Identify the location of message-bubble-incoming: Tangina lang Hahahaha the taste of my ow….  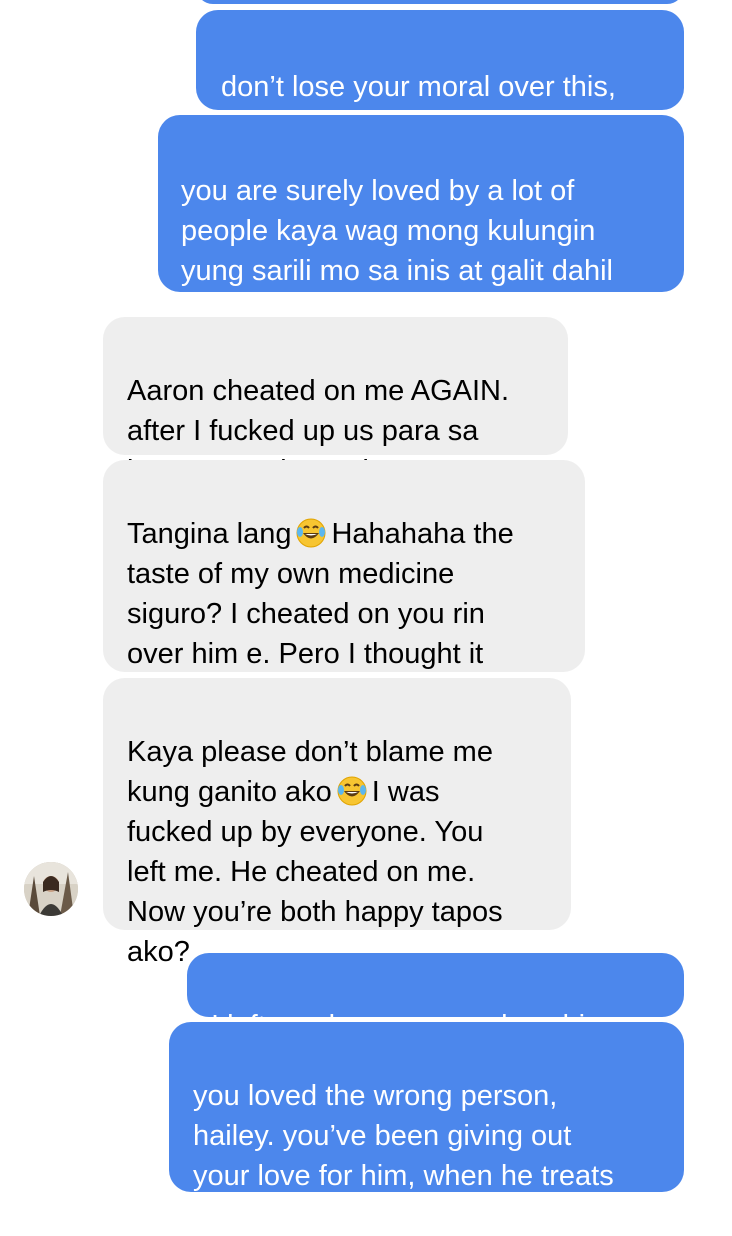
(344, 585).